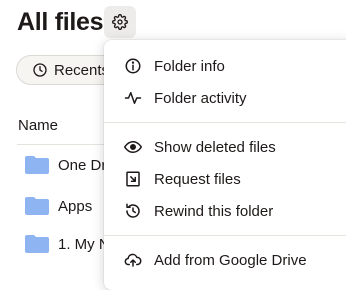 The width and height of the screenshot is (346, 290). What do you see at coordinates (215, 147) in the screenshot?
I see `menu-item-label: Show deleted files` at bounding box center [215, 147].